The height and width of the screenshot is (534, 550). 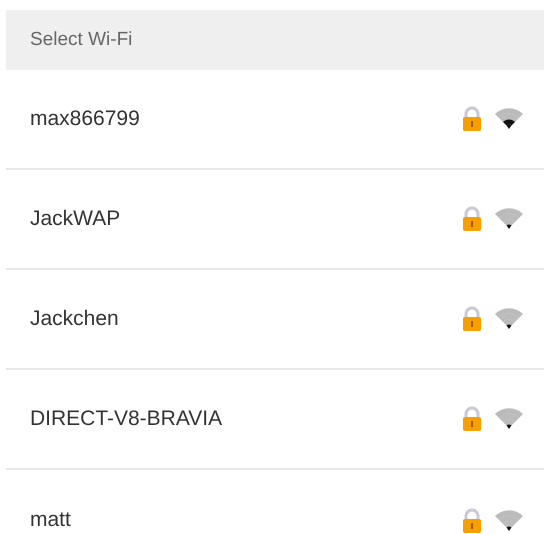 I want to click on network-name: JackWAP, so click(x=76, y=219).